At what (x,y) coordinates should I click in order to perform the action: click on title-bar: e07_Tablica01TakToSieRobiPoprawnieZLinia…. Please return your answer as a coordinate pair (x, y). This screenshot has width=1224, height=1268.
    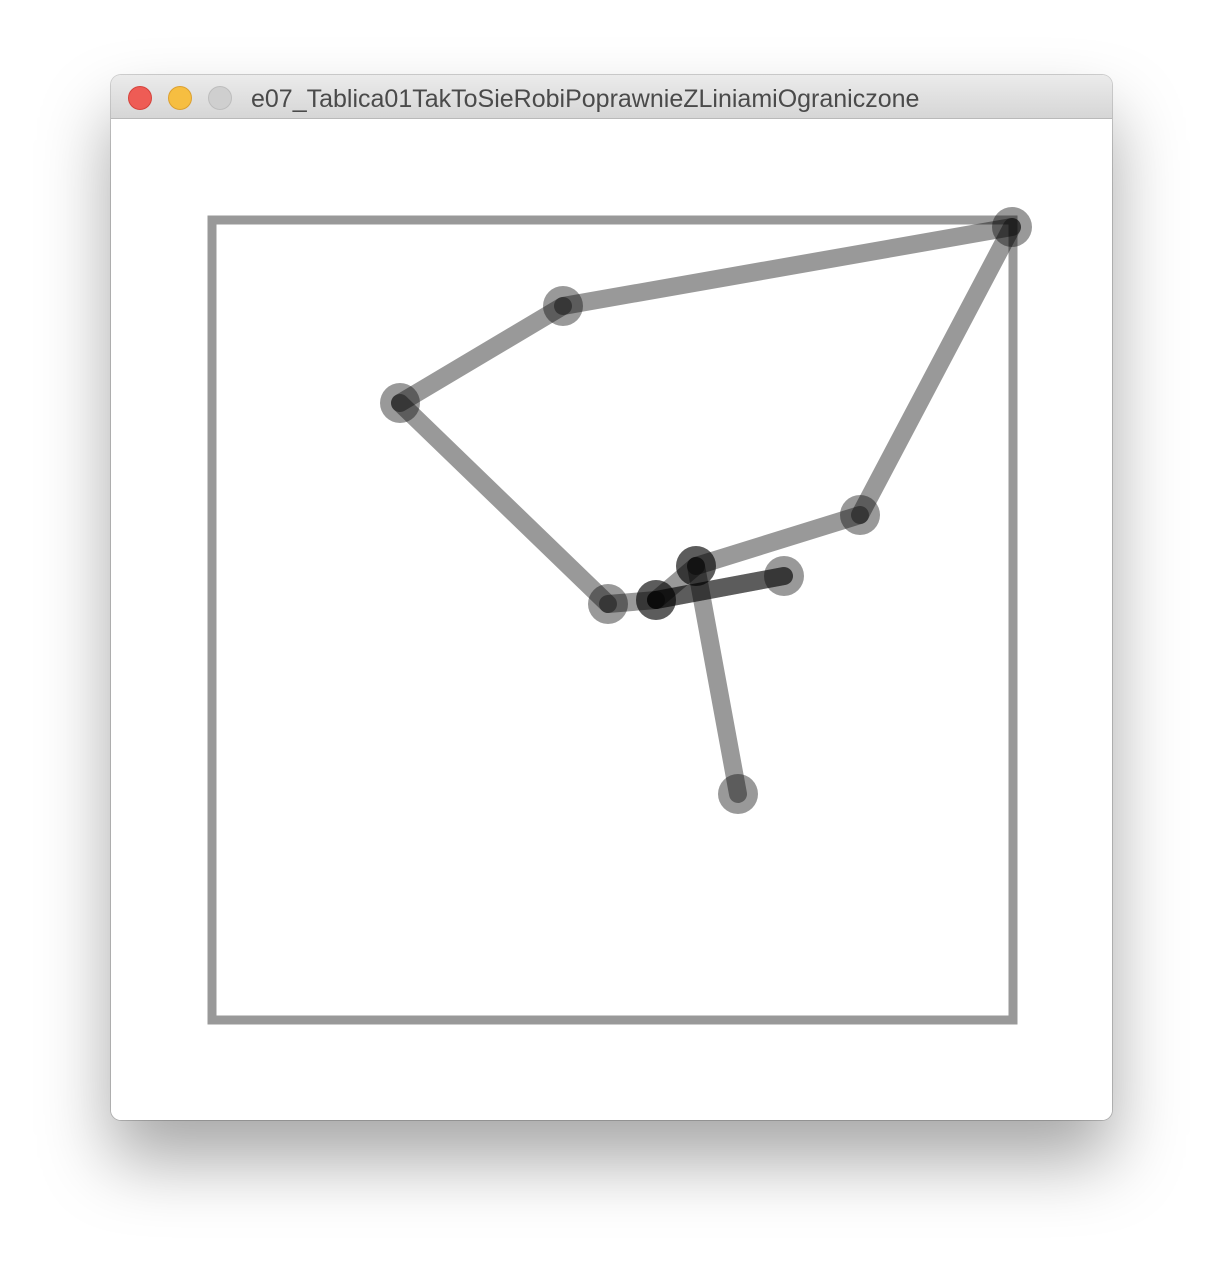
    Looking at the image, I should click on (611, 97).